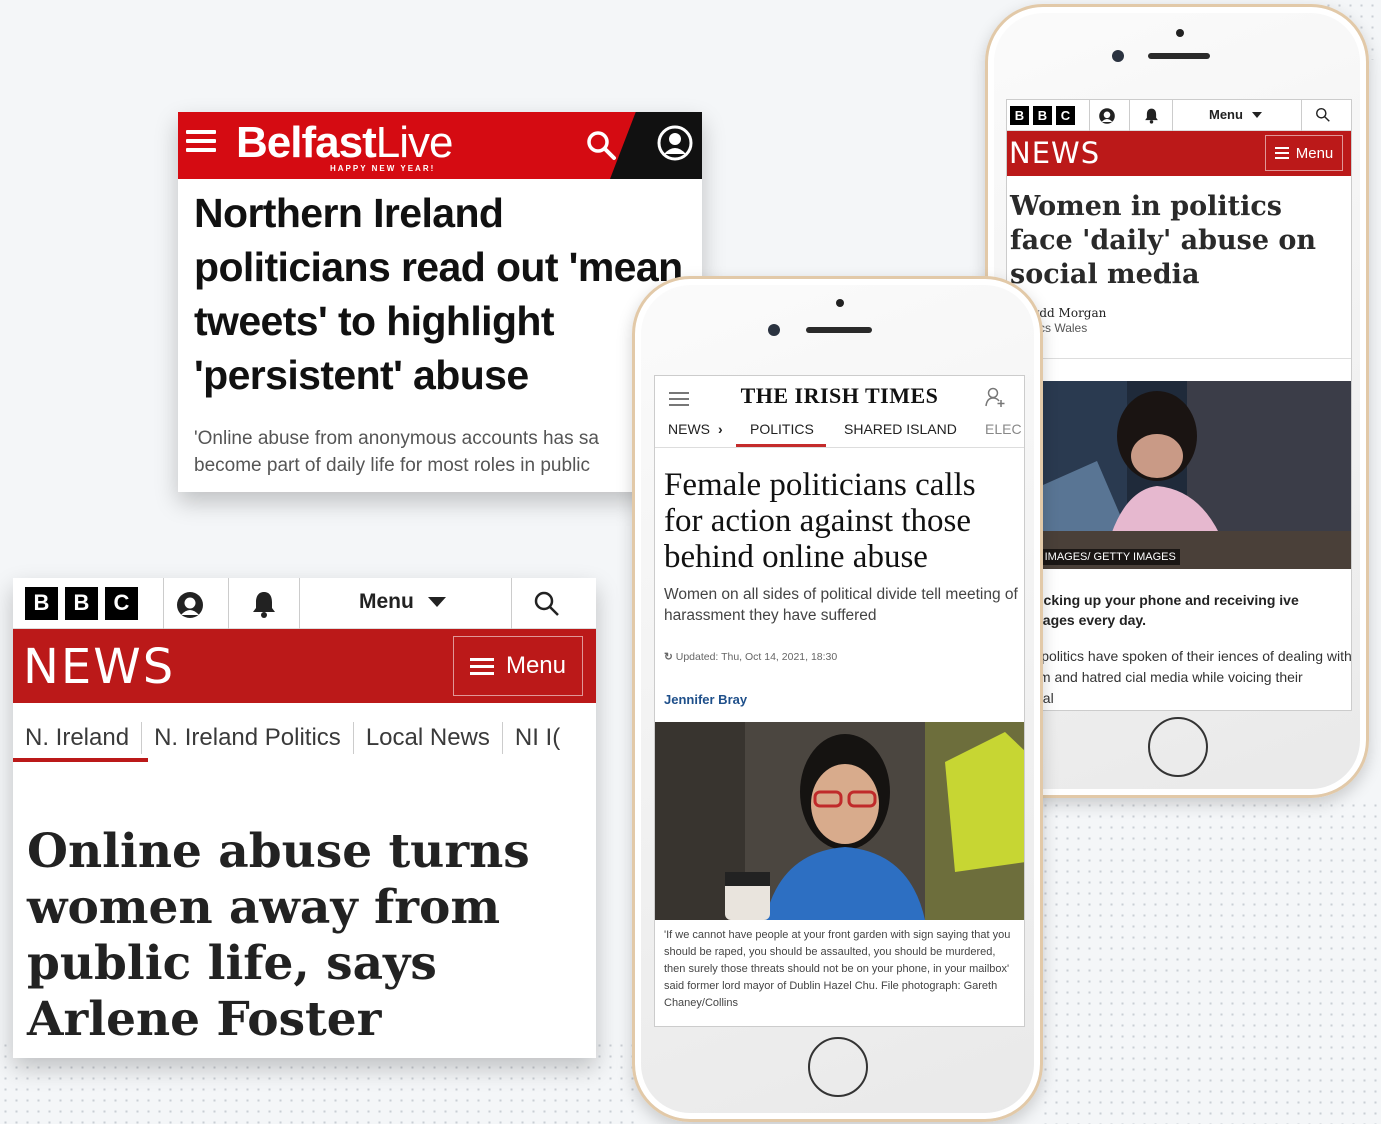  I want to click on irish-times-header: THE IRISH TIMES, so click(839, 397).